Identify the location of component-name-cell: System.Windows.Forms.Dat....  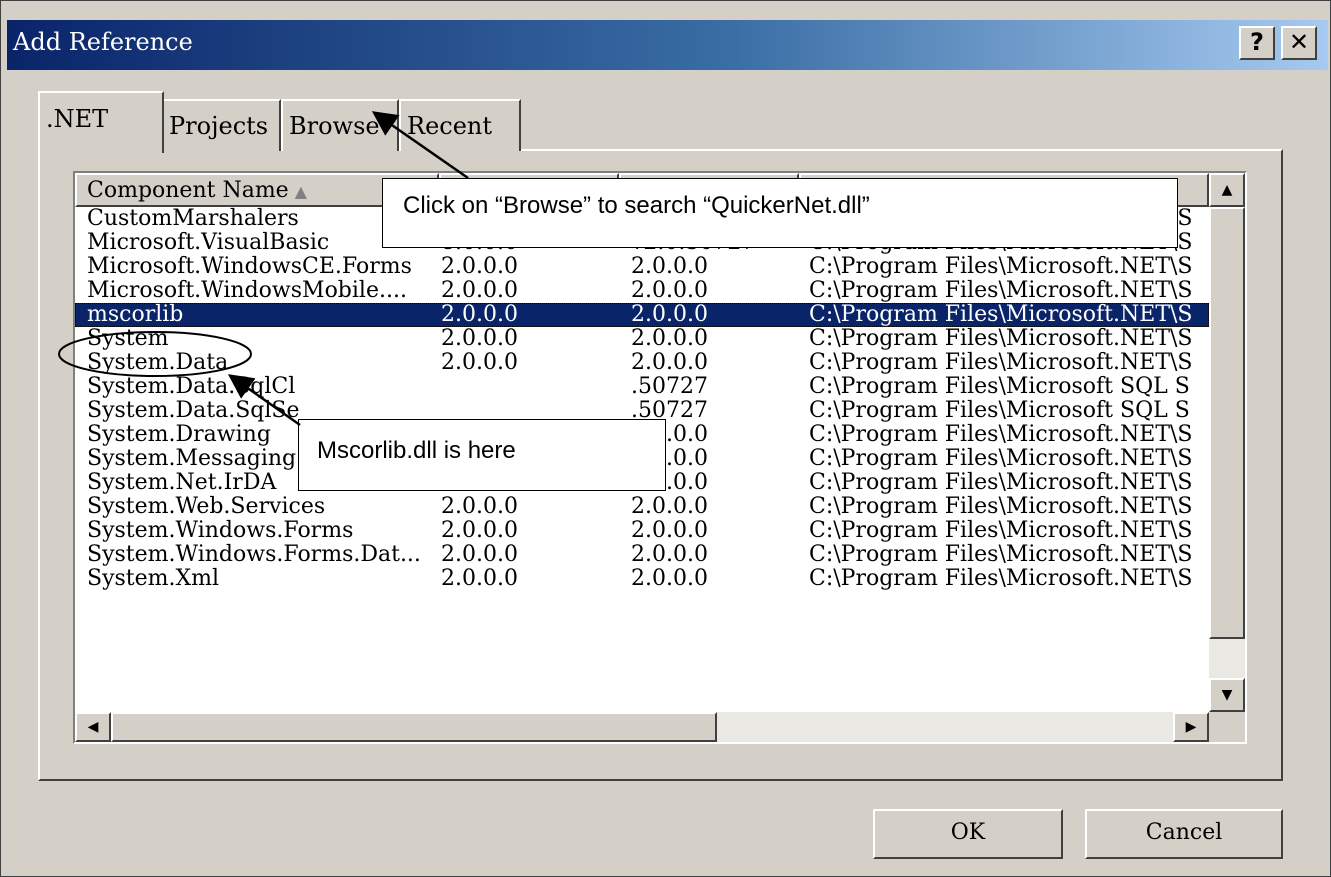
(254, 555).